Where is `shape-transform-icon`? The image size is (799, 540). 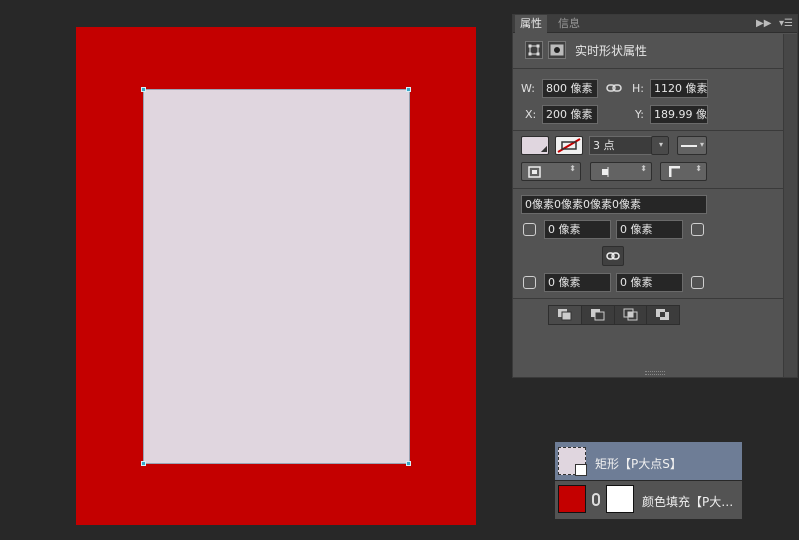 shape-transform-icon is located at coordinates (534, 50).